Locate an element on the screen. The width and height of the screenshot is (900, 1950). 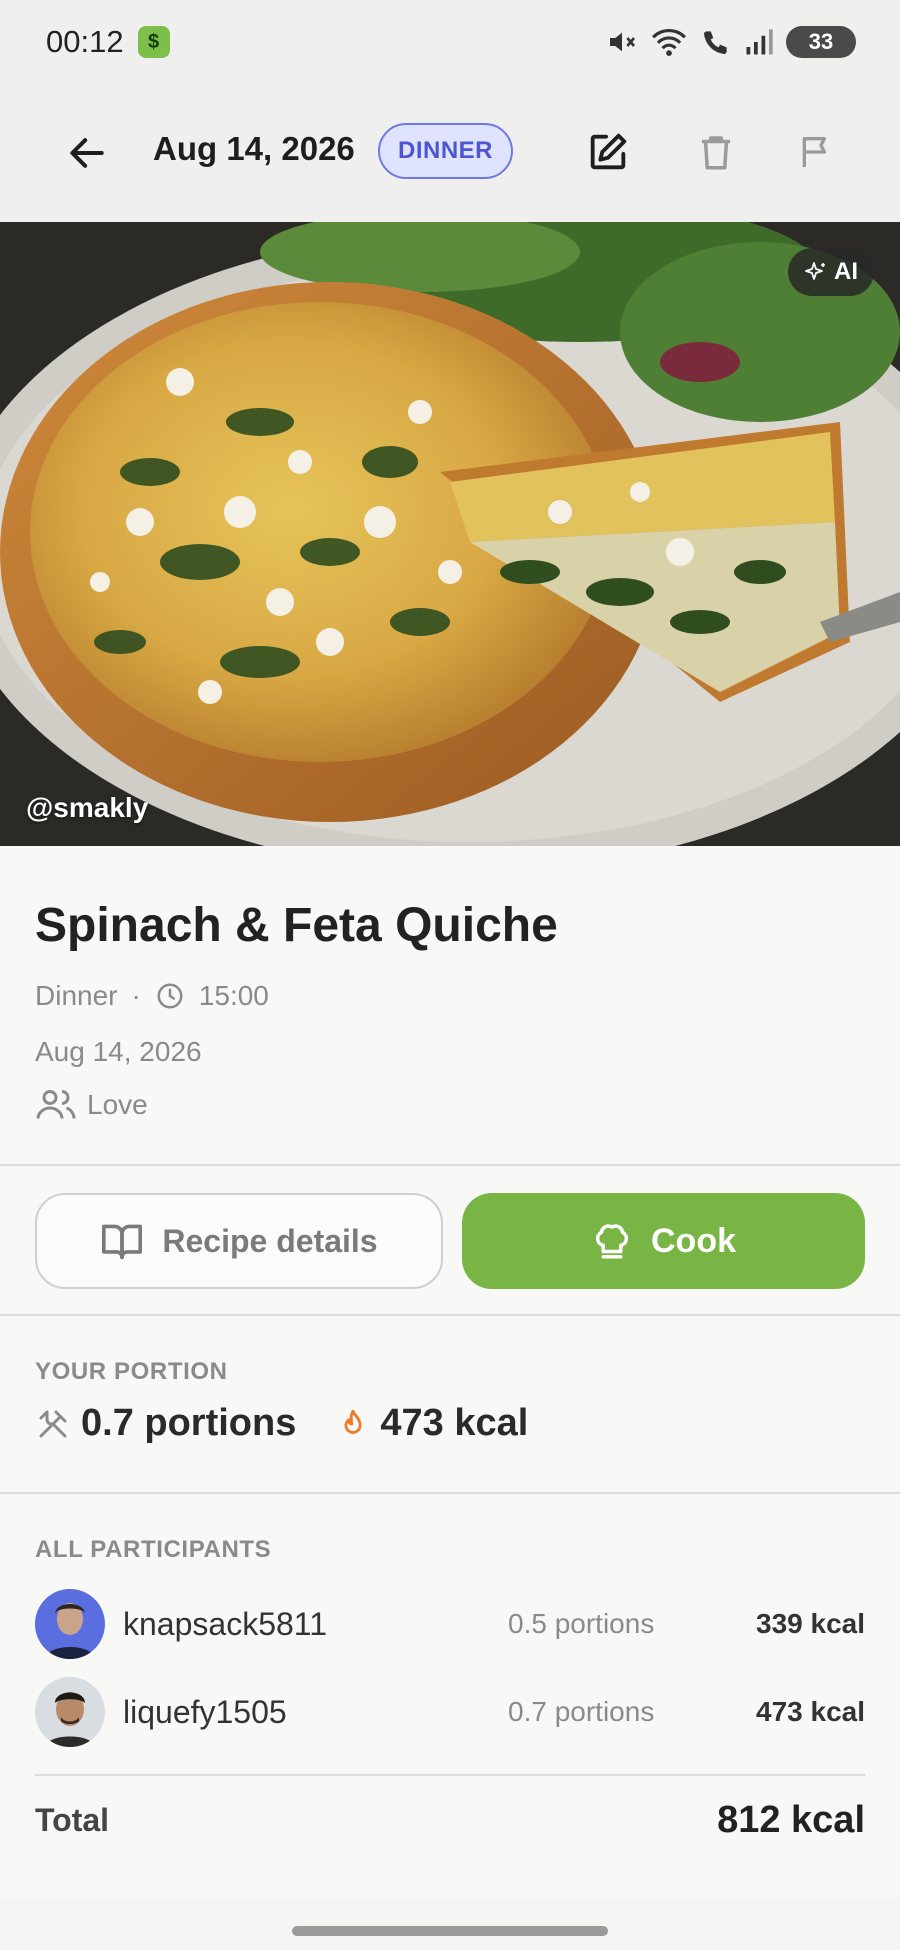
cook-button: Cook is located at coordinates (663, 1241).